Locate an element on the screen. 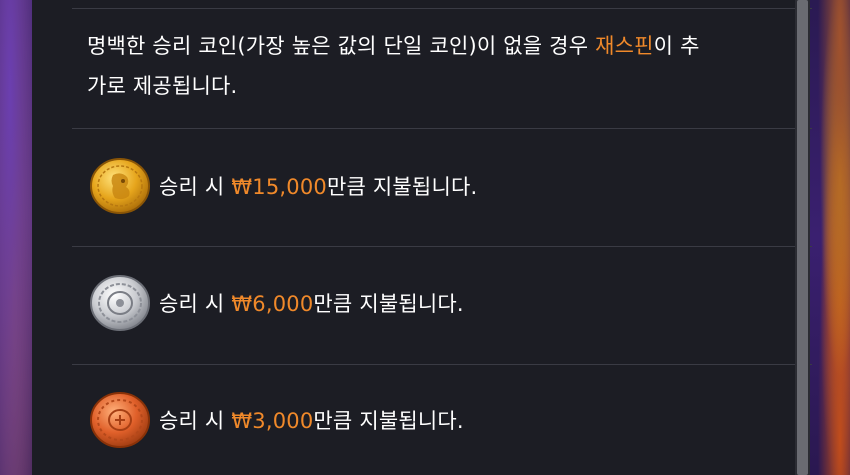  rule-text-suffix: 이 추 is located at coordinates (676, 46).